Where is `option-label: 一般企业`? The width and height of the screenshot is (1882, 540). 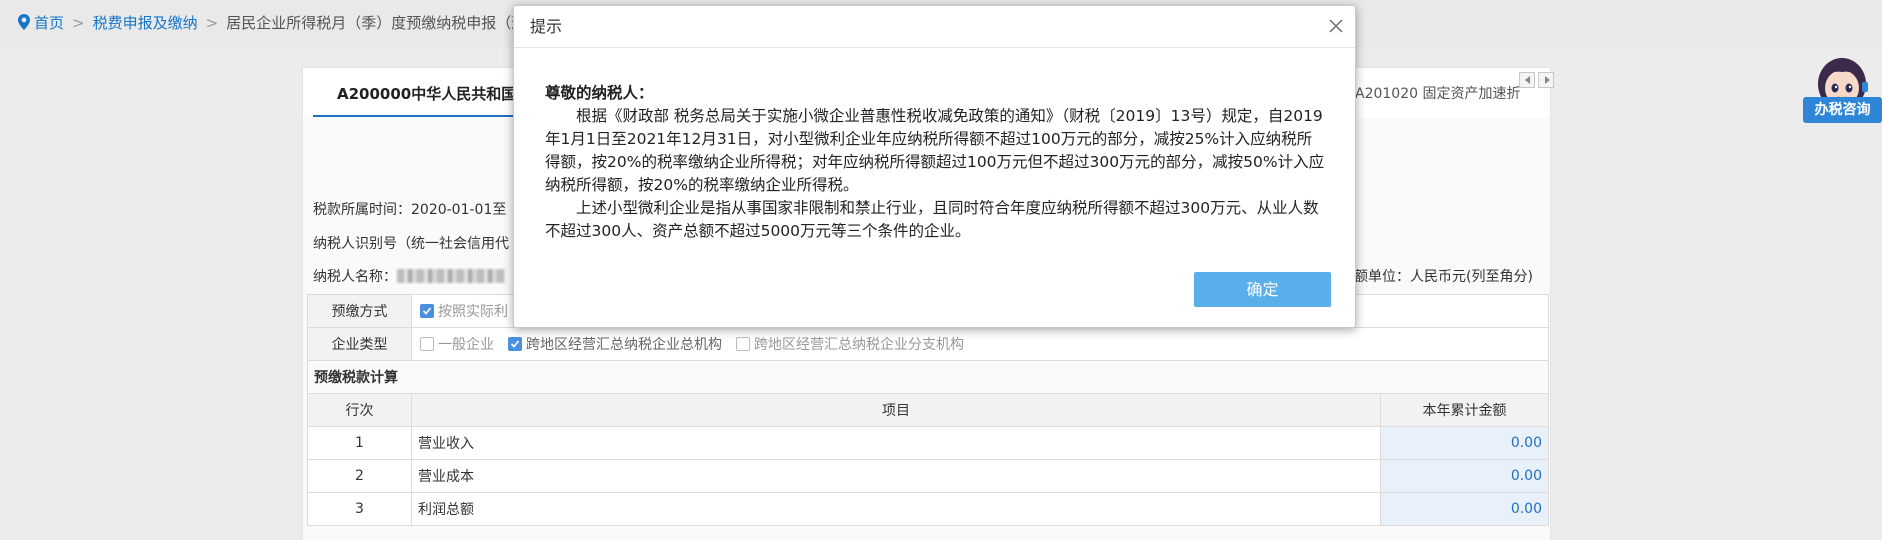
option-label: 一般企业 is located at coordinates (466, 345).